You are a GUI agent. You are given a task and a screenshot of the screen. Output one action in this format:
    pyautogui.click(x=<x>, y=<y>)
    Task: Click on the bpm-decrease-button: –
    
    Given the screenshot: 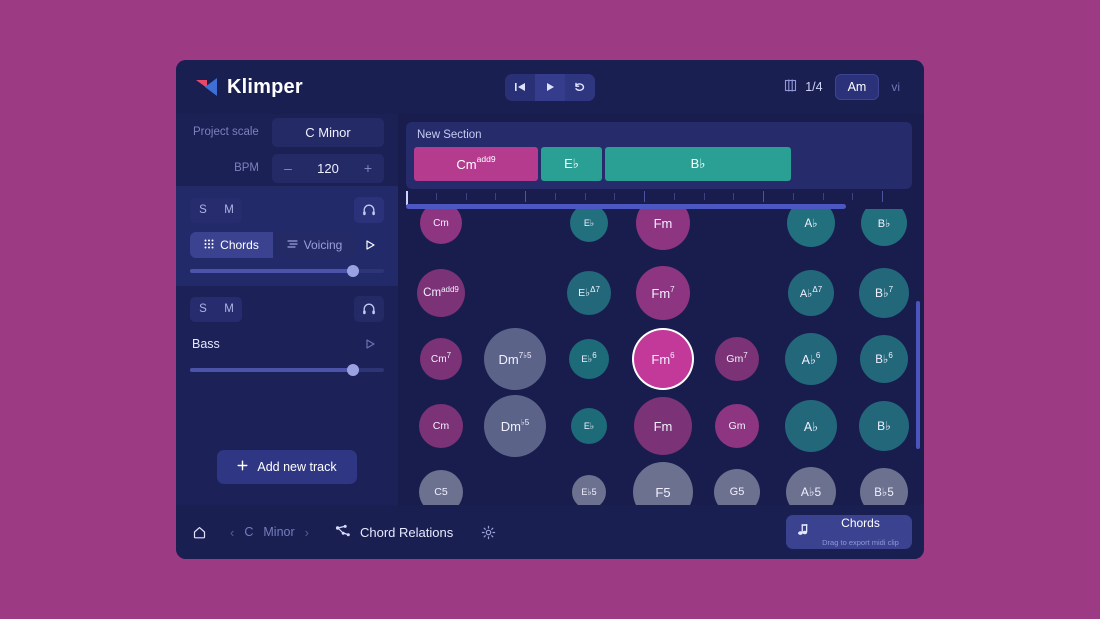 What is the action you would take?
    pyautogui.click(x=288, y=168)
    